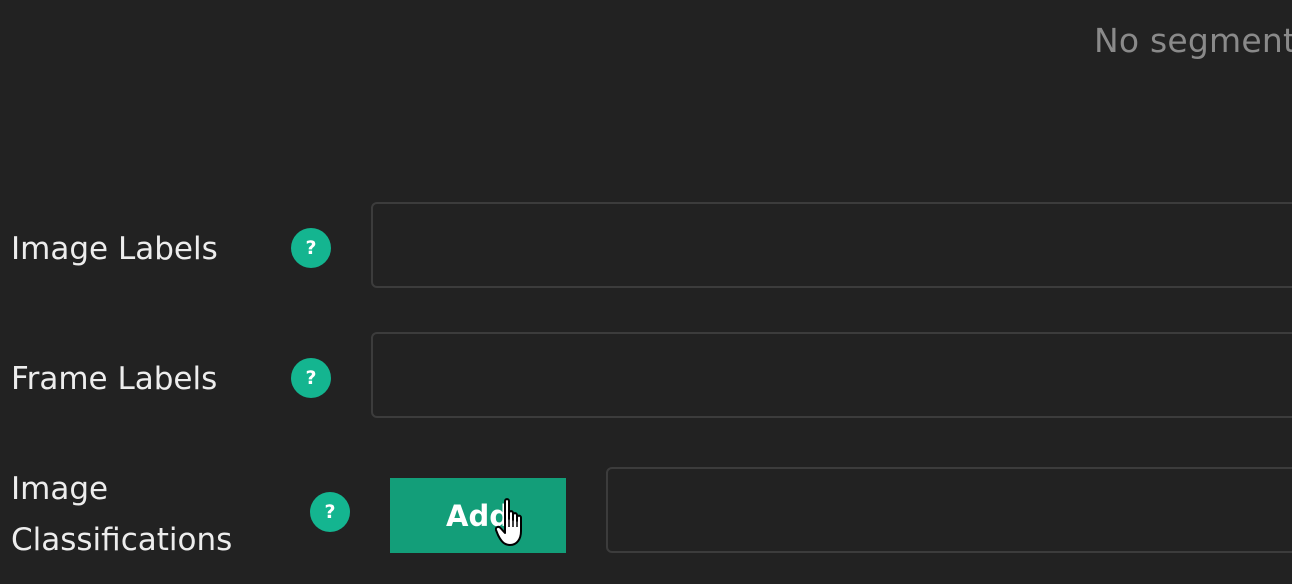  What do you see at coordinates (114, 249) in the screenshot?
I see `image-labels-label: Image Labels` at bounding box center [114, 249].